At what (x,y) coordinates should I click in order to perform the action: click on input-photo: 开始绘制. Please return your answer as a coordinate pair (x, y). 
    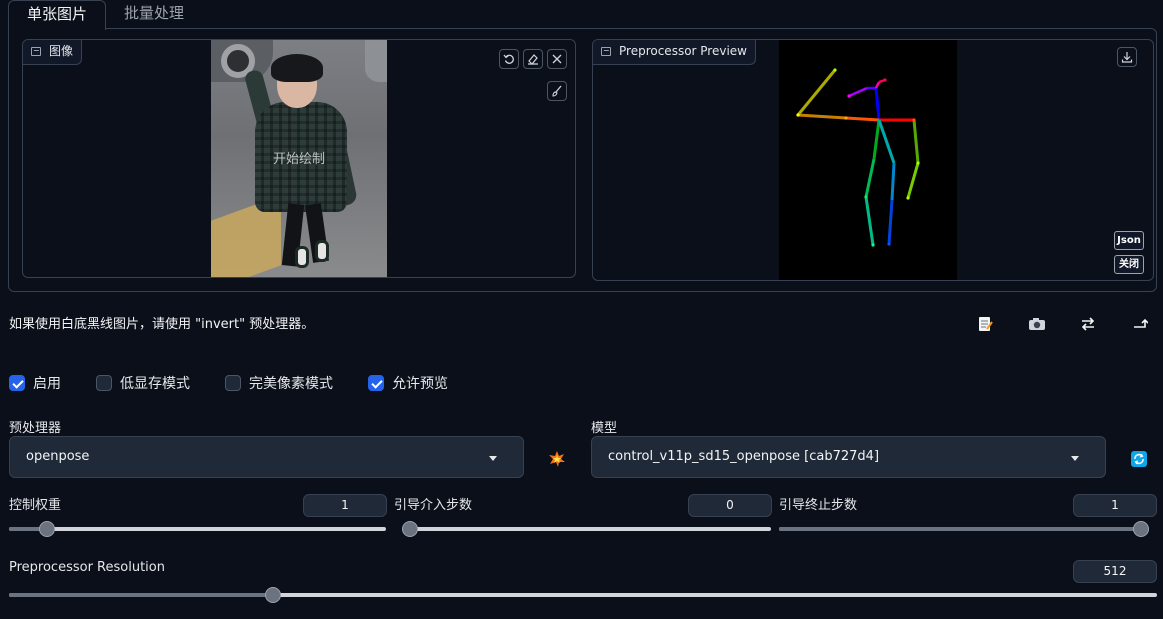
    Looking at the image, I should click on (299, 158).